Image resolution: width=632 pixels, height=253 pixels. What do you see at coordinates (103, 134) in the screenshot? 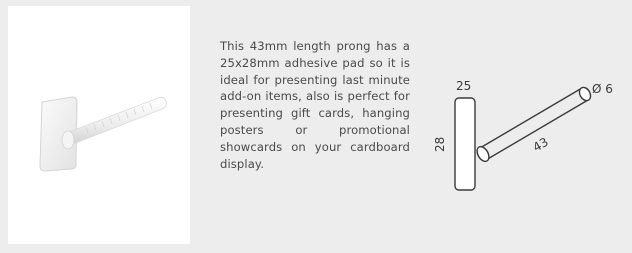
I see `prong-photo-illustration` at bounding box center [103, 134].